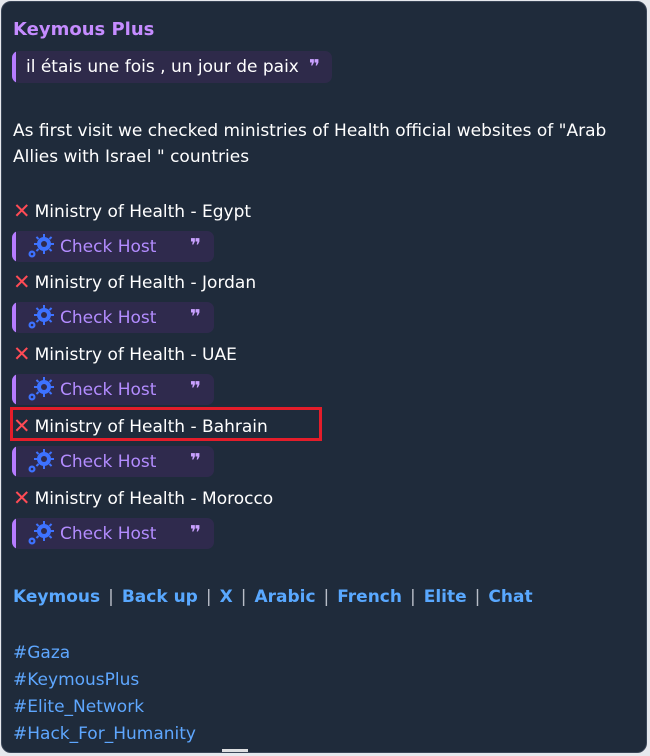 The width and height of the screenshot is (650, 756). I want to click on sender-name: Keymous Plus, so click(83, 30).